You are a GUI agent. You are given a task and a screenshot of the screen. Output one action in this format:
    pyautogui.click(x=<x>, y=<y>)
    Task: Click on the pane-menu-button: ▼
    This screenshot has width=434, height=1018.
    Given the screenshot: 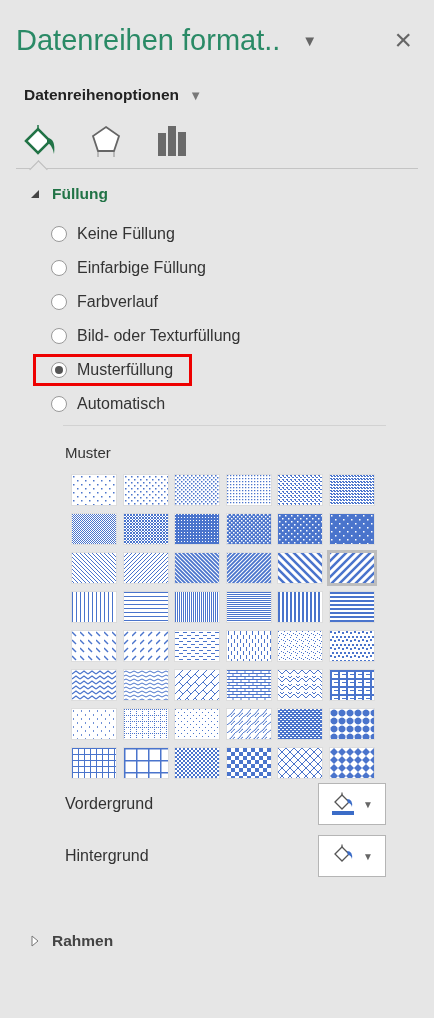 What is the action you would take?
    pyautogui.click(x=310, y=40)
    